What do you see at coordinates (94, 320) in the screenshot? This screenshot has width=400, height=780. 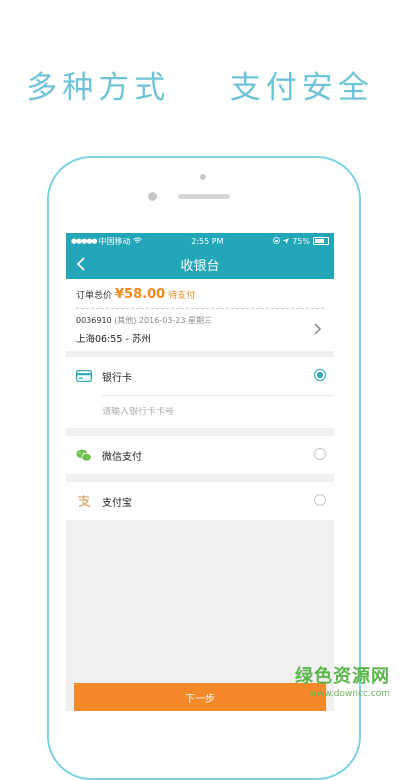 I see `train-number: 0036910` at bounding box center [94, 320].